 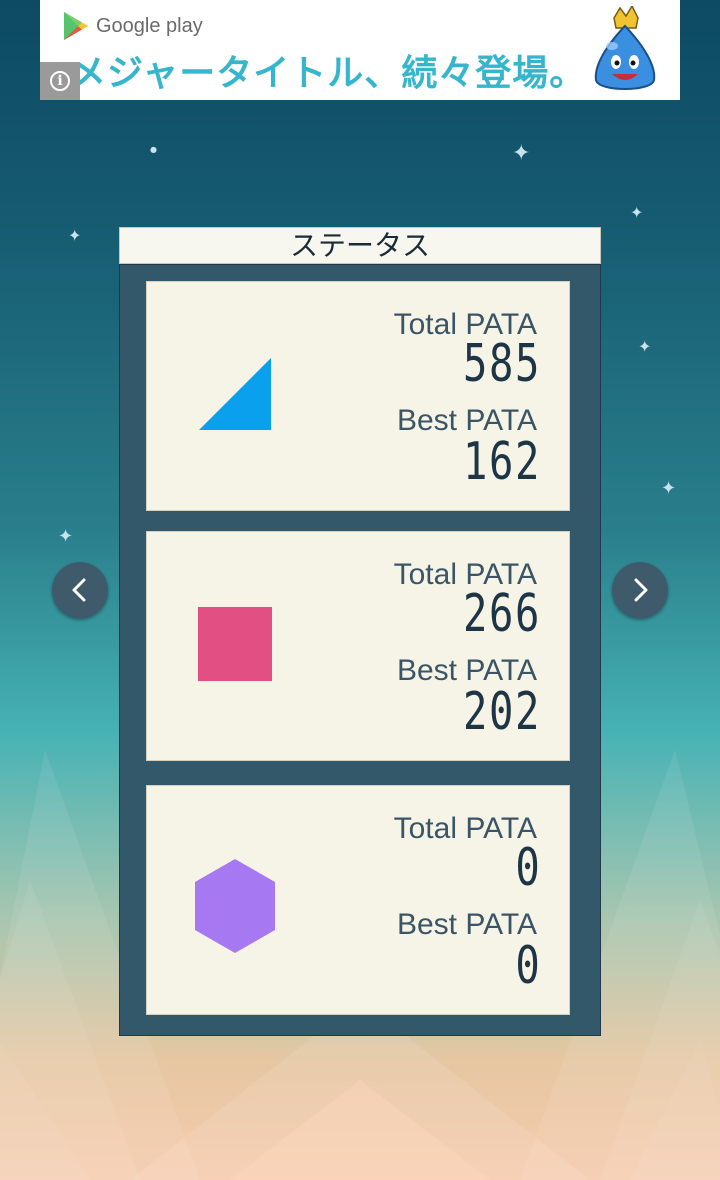 I want to click on slime-mascot-icon, so click(x=625, y=48).